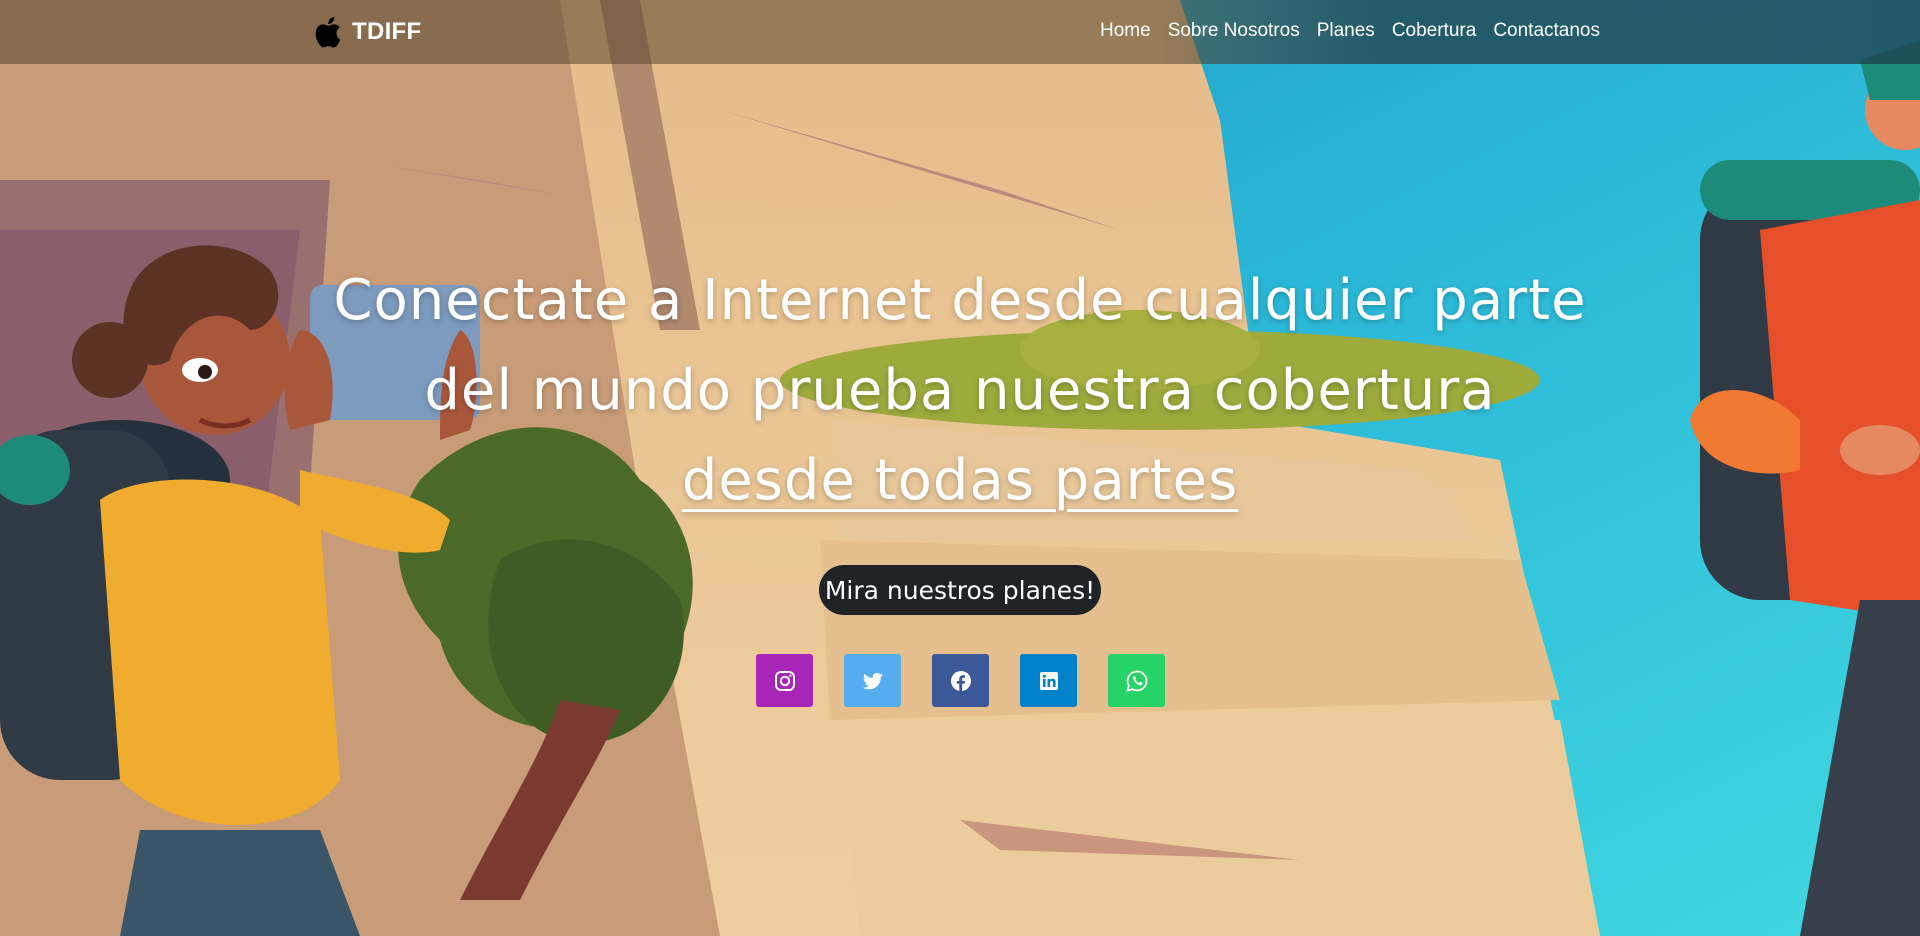 This screenshot has height=936, width=1920. I want to click on instagram-icon, so click(784, 680).